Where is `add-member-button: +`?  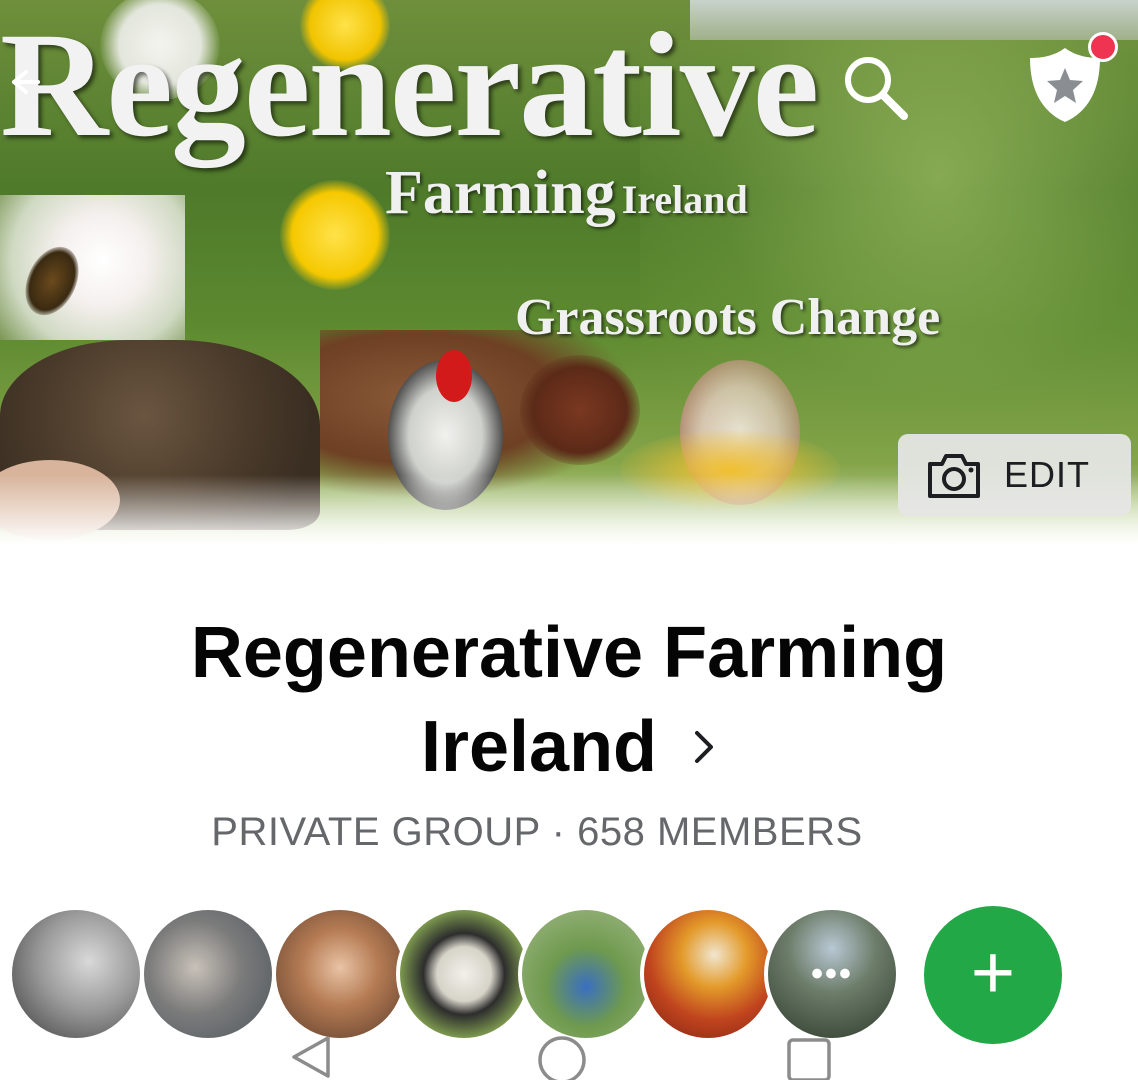 add-member-button: + is located at coordinates (993, 975).